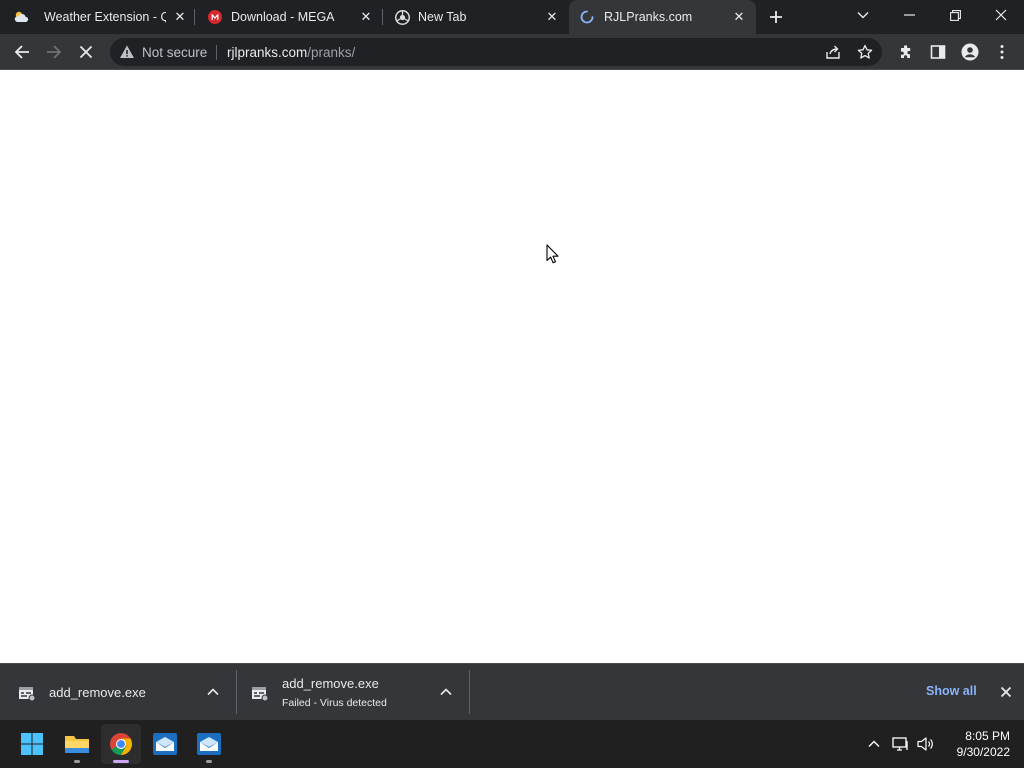  I want to click on url-text: rjlpranks.com/pranks/, so click(291, 52).